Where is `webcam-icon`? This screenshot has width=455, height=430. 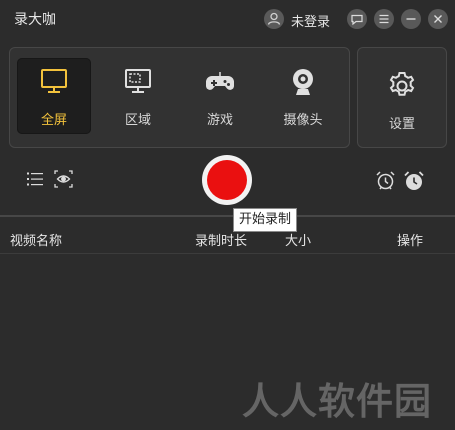
webcam-icon is located at coordinates (303, 82).